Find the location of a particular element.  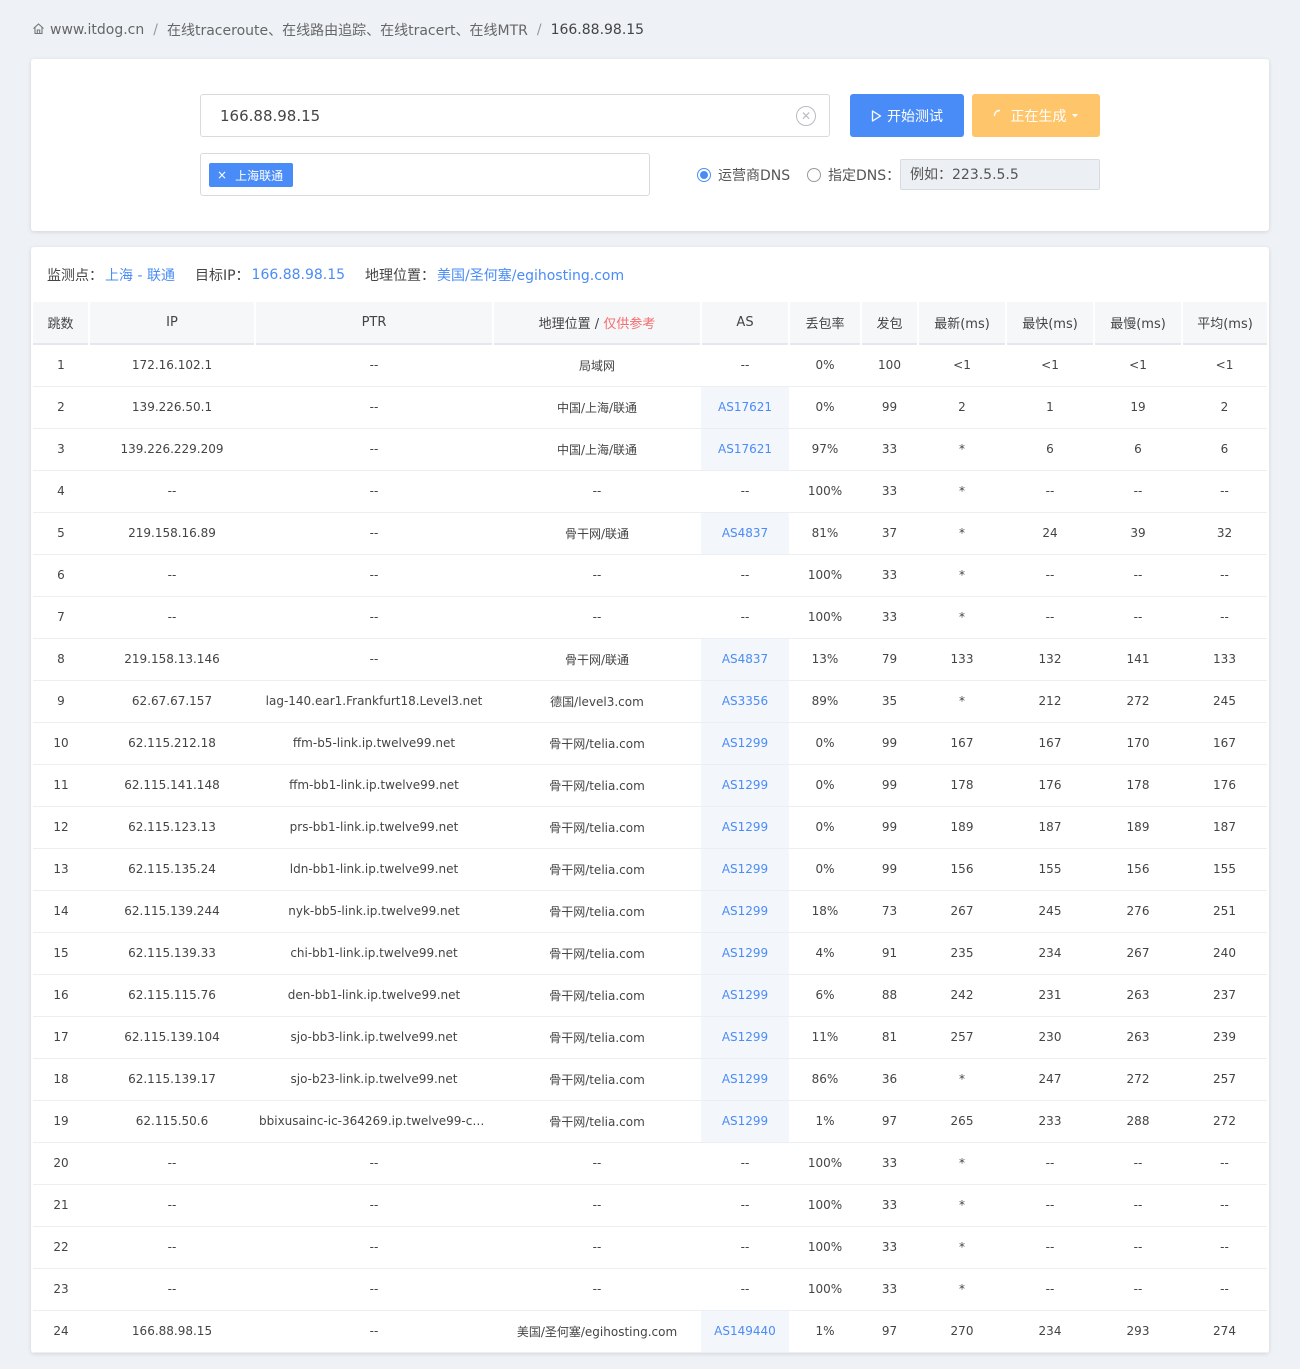

cell-worst: 267 is located at coordinates (1138, 953).